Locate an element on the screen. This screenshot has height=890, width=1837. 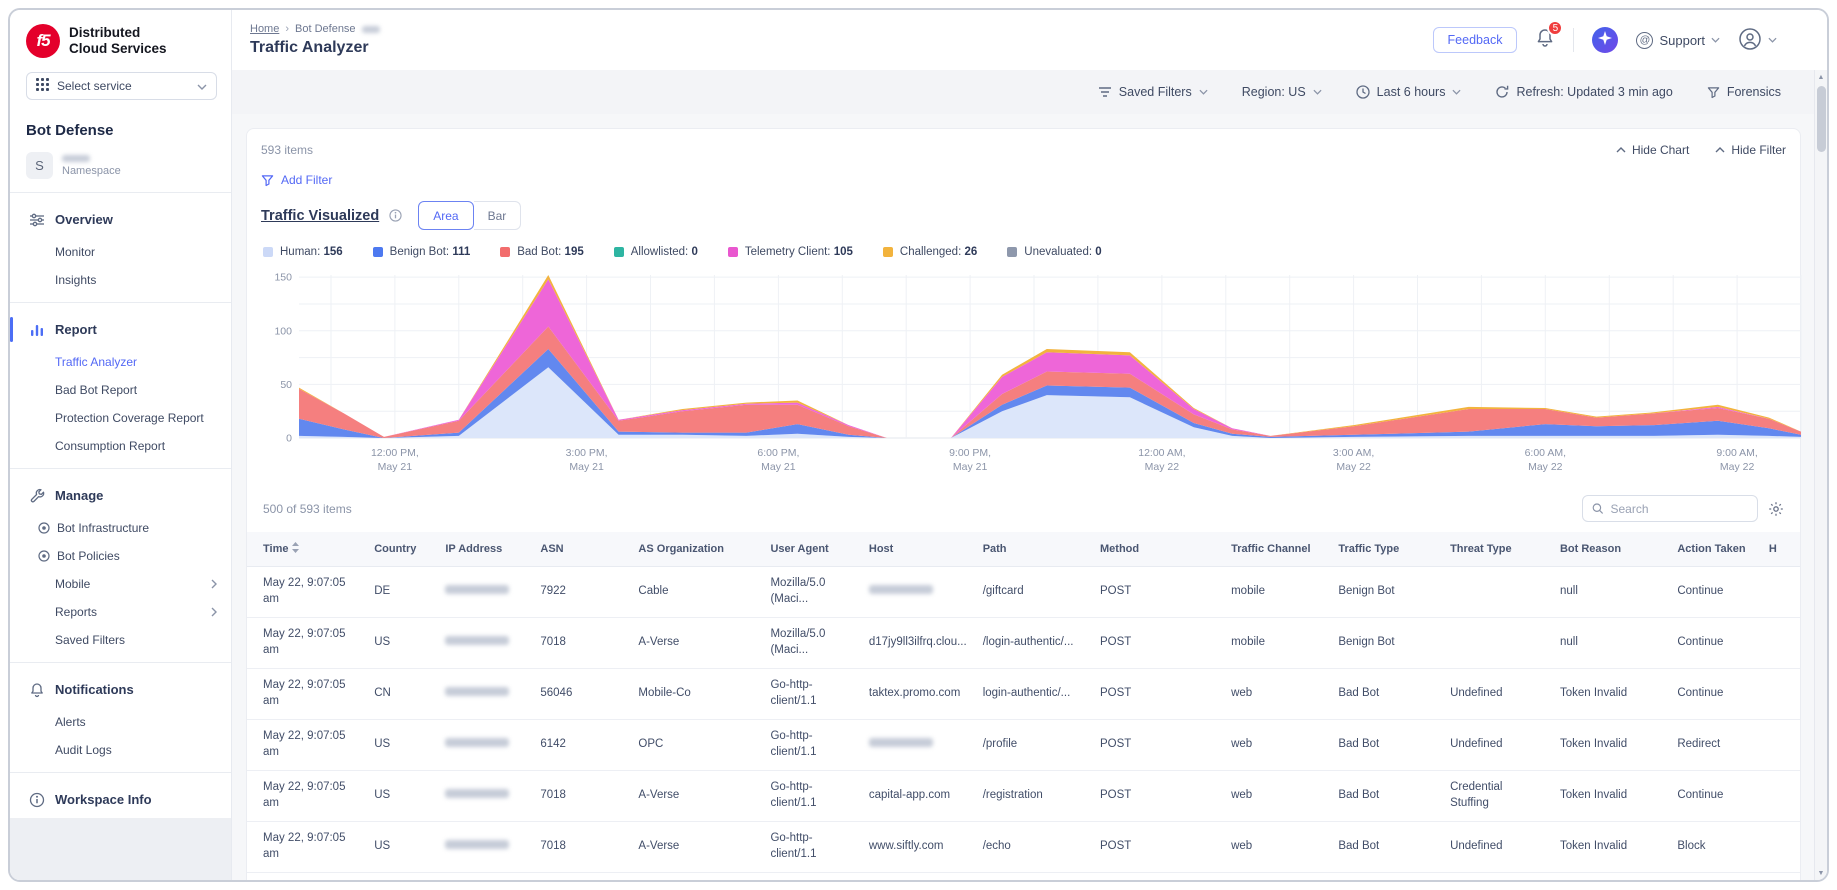
forensics-button: Forensics is located at coordinates (1744, 92).